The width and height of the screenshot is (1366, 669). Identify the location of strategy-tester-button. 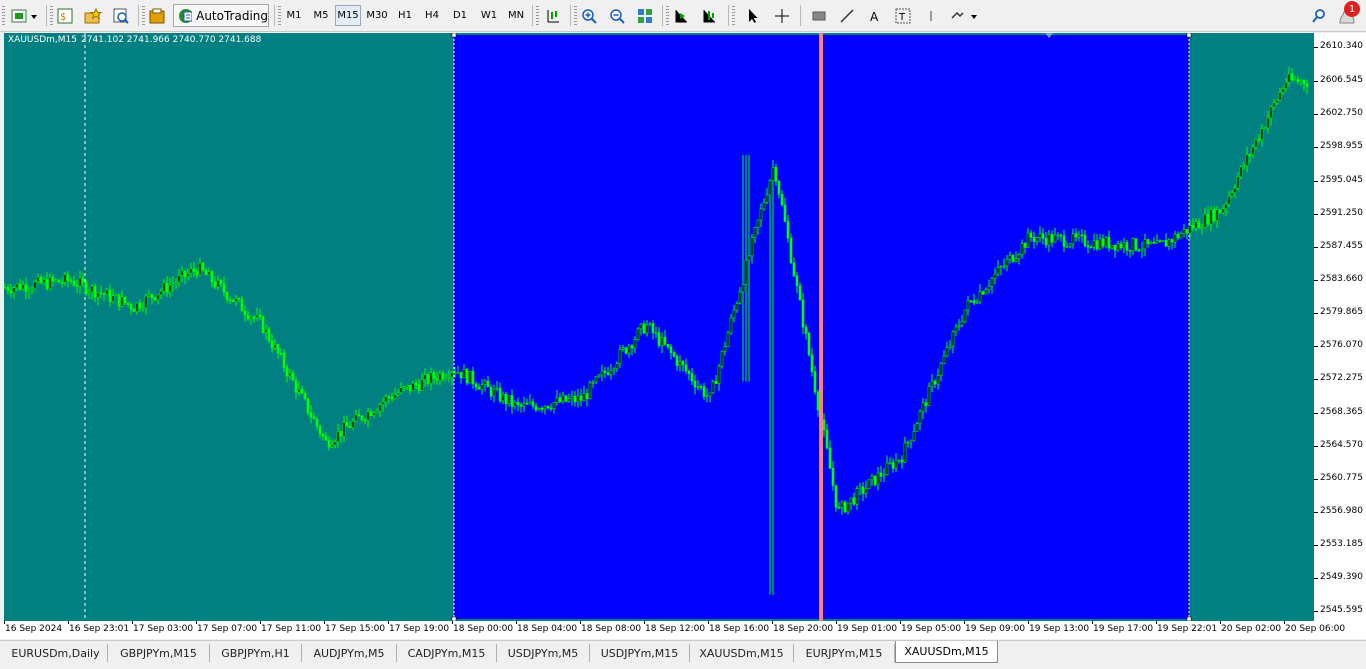
(121, 15).